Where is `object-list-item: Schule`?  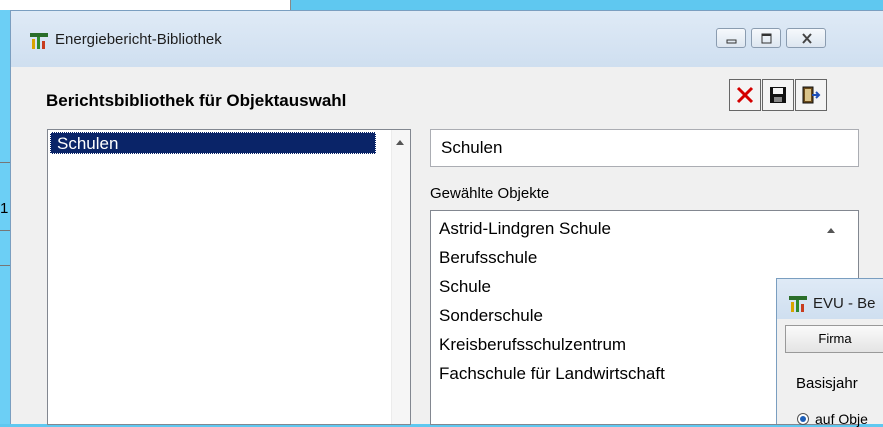 object-list-item: Schule is located at coordinates (465, 287).